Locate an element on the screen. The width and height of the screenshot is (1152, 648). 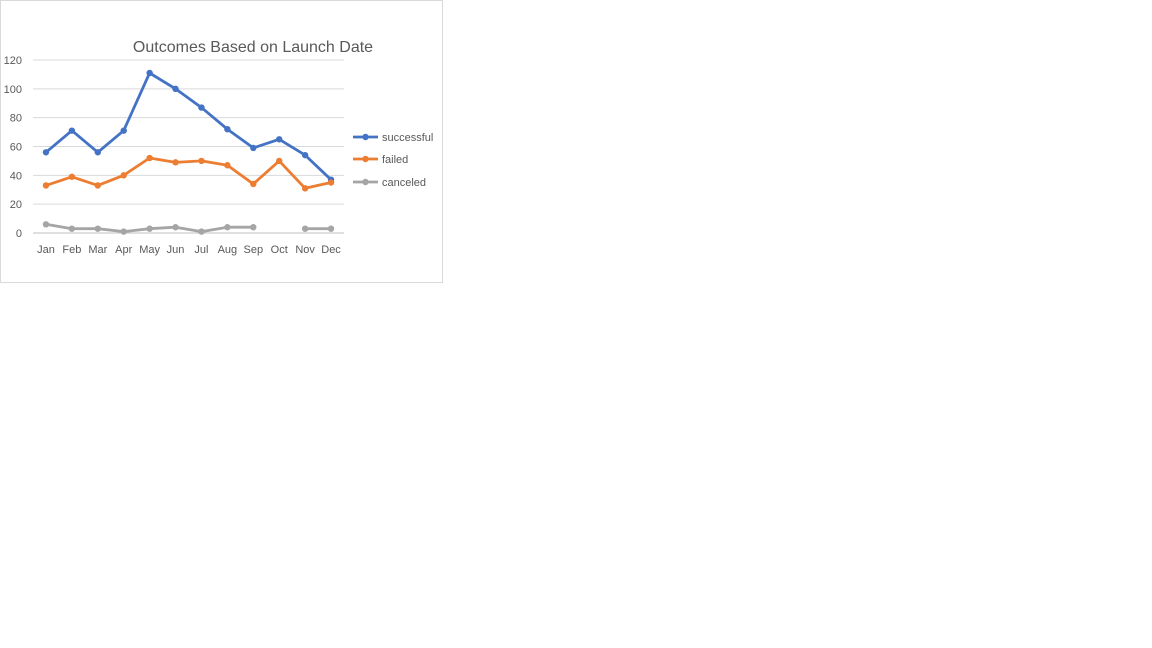
legend-item-canceled: canceled is located at coordinates (389, 183).